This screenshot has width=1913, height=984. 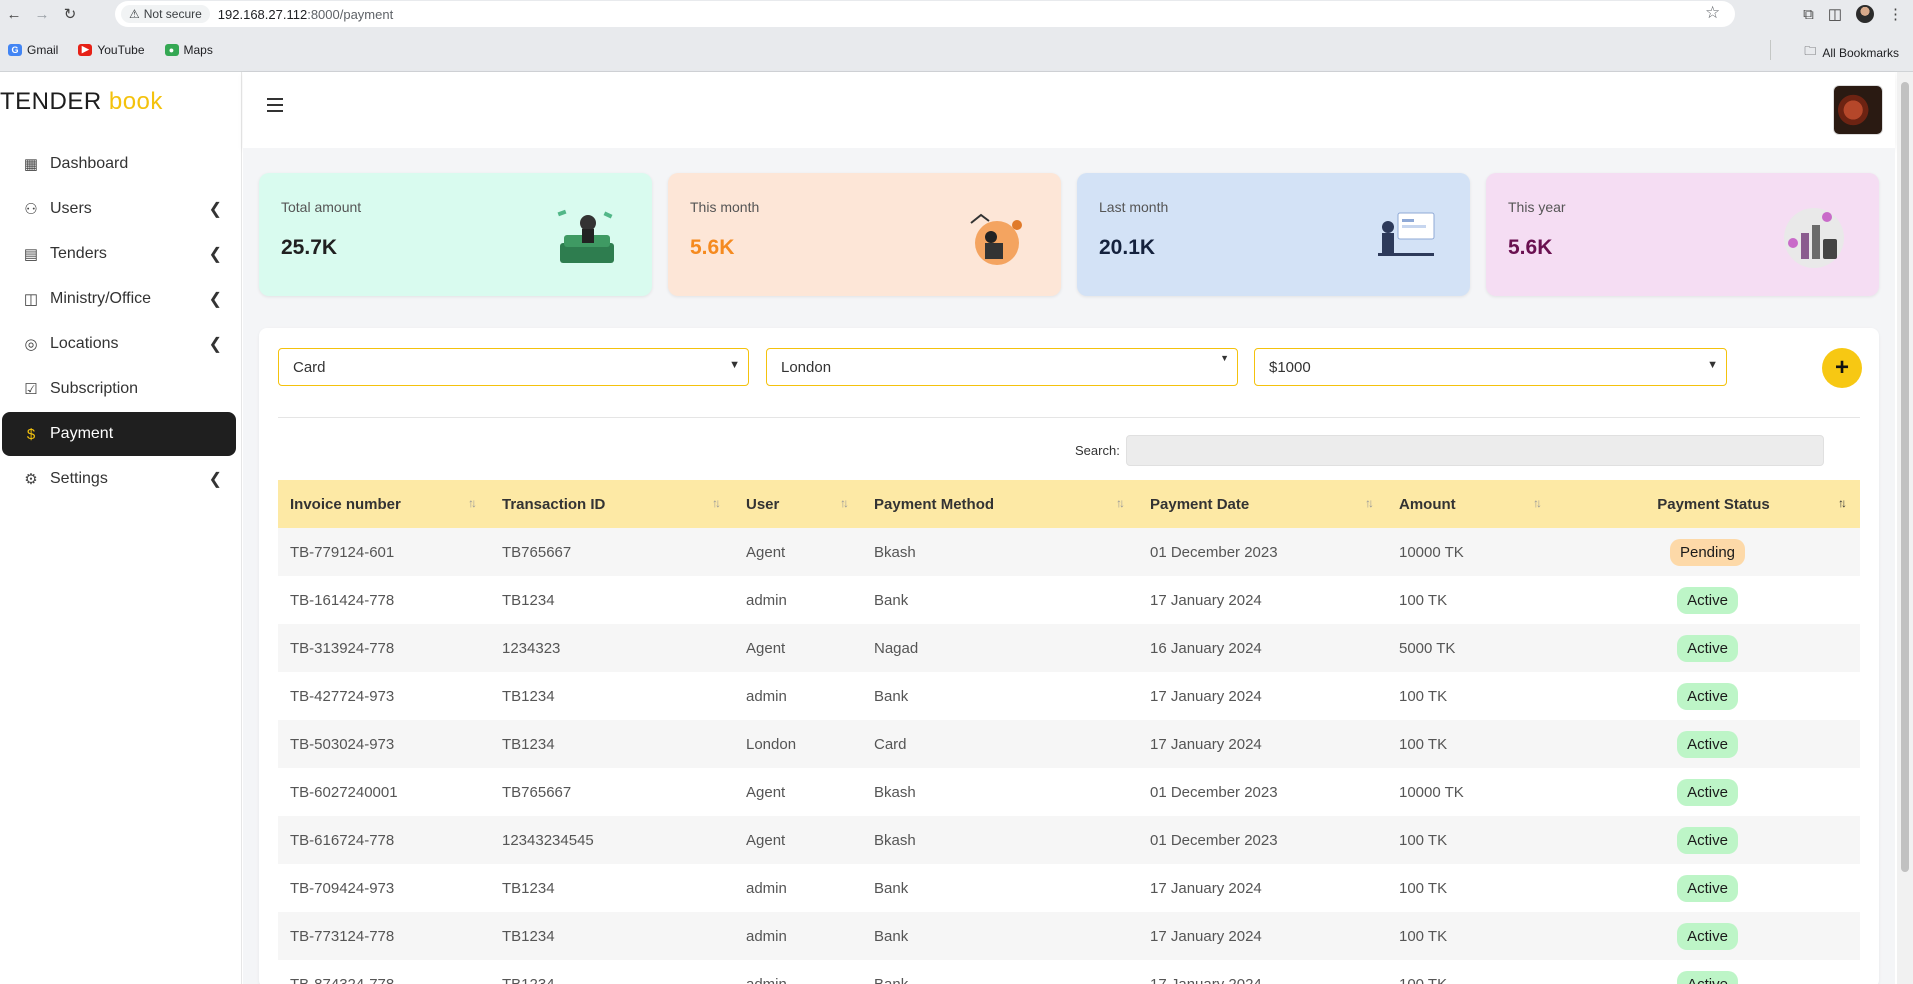 I want to click on table-cell: TB-773124-778, so click(x=342, y=936).